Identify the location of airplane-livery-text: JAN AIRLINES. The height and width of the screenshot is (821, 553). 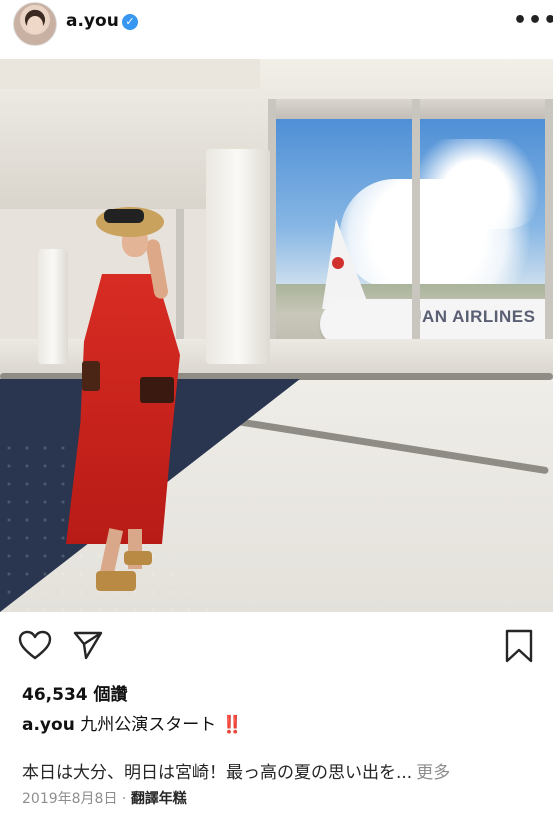
(474, 316).